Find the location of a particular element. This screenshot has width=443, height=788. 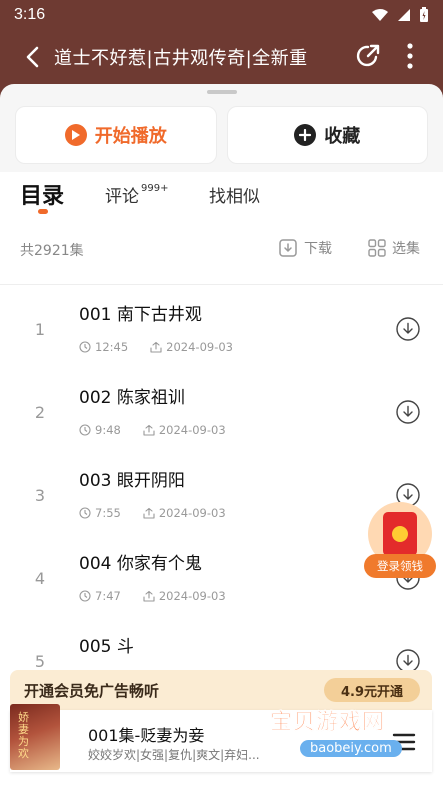

start-play-button: 开始播放 is located at coordinates (116, 135).